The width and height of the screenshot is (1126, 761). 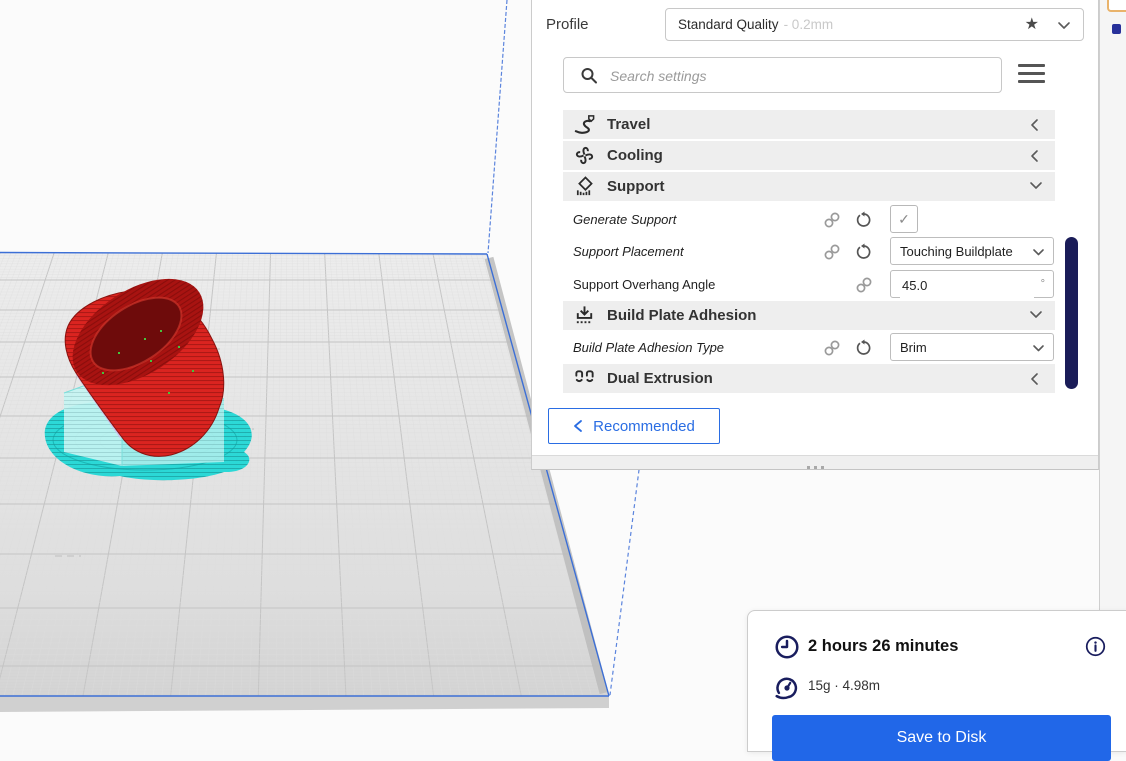 What do you see at coordinates (941, 738) in the screenshot?
I see `save-to-disk-button: Save to Disk` at bounding box center [941, 738].